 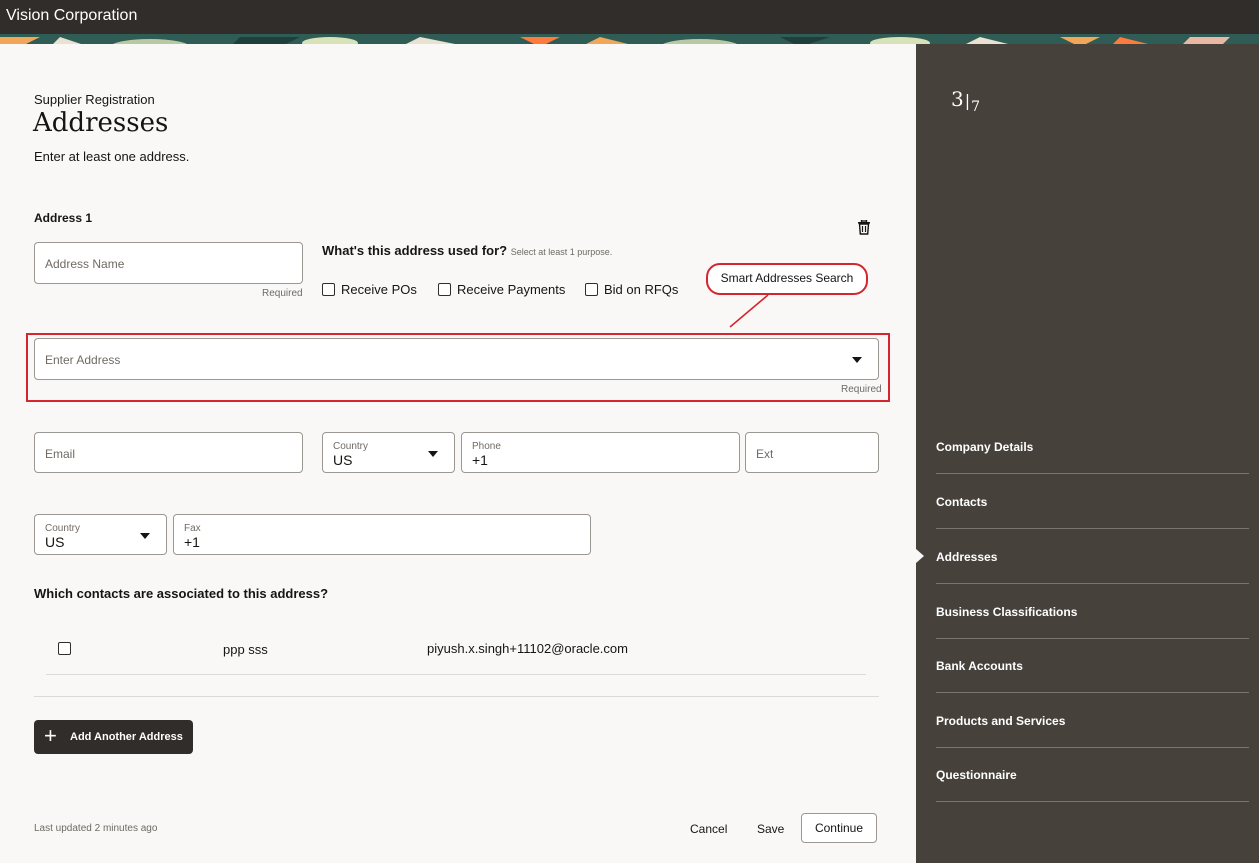 What do you see at coordinates (100, 534) in the screenshot?
I see `fax-country-select: Country US` at bounding box center [100, 534].